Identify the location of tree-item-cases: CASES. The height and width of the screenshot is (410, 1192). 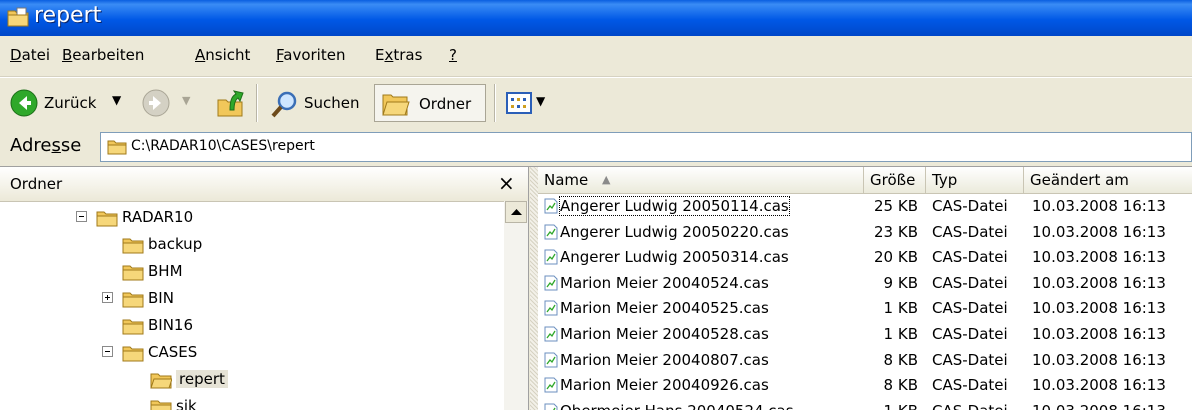
(252, 353).